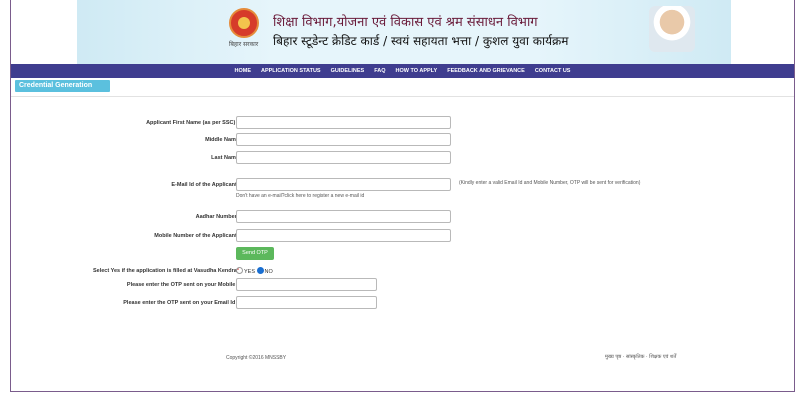 The width and height of the screenshot is (803, 398). What do you see at coordinates (291, 71) in the screenshot?
I see `nav-application-status: APPLICATION STATUS` at bounding box center [291, 71].